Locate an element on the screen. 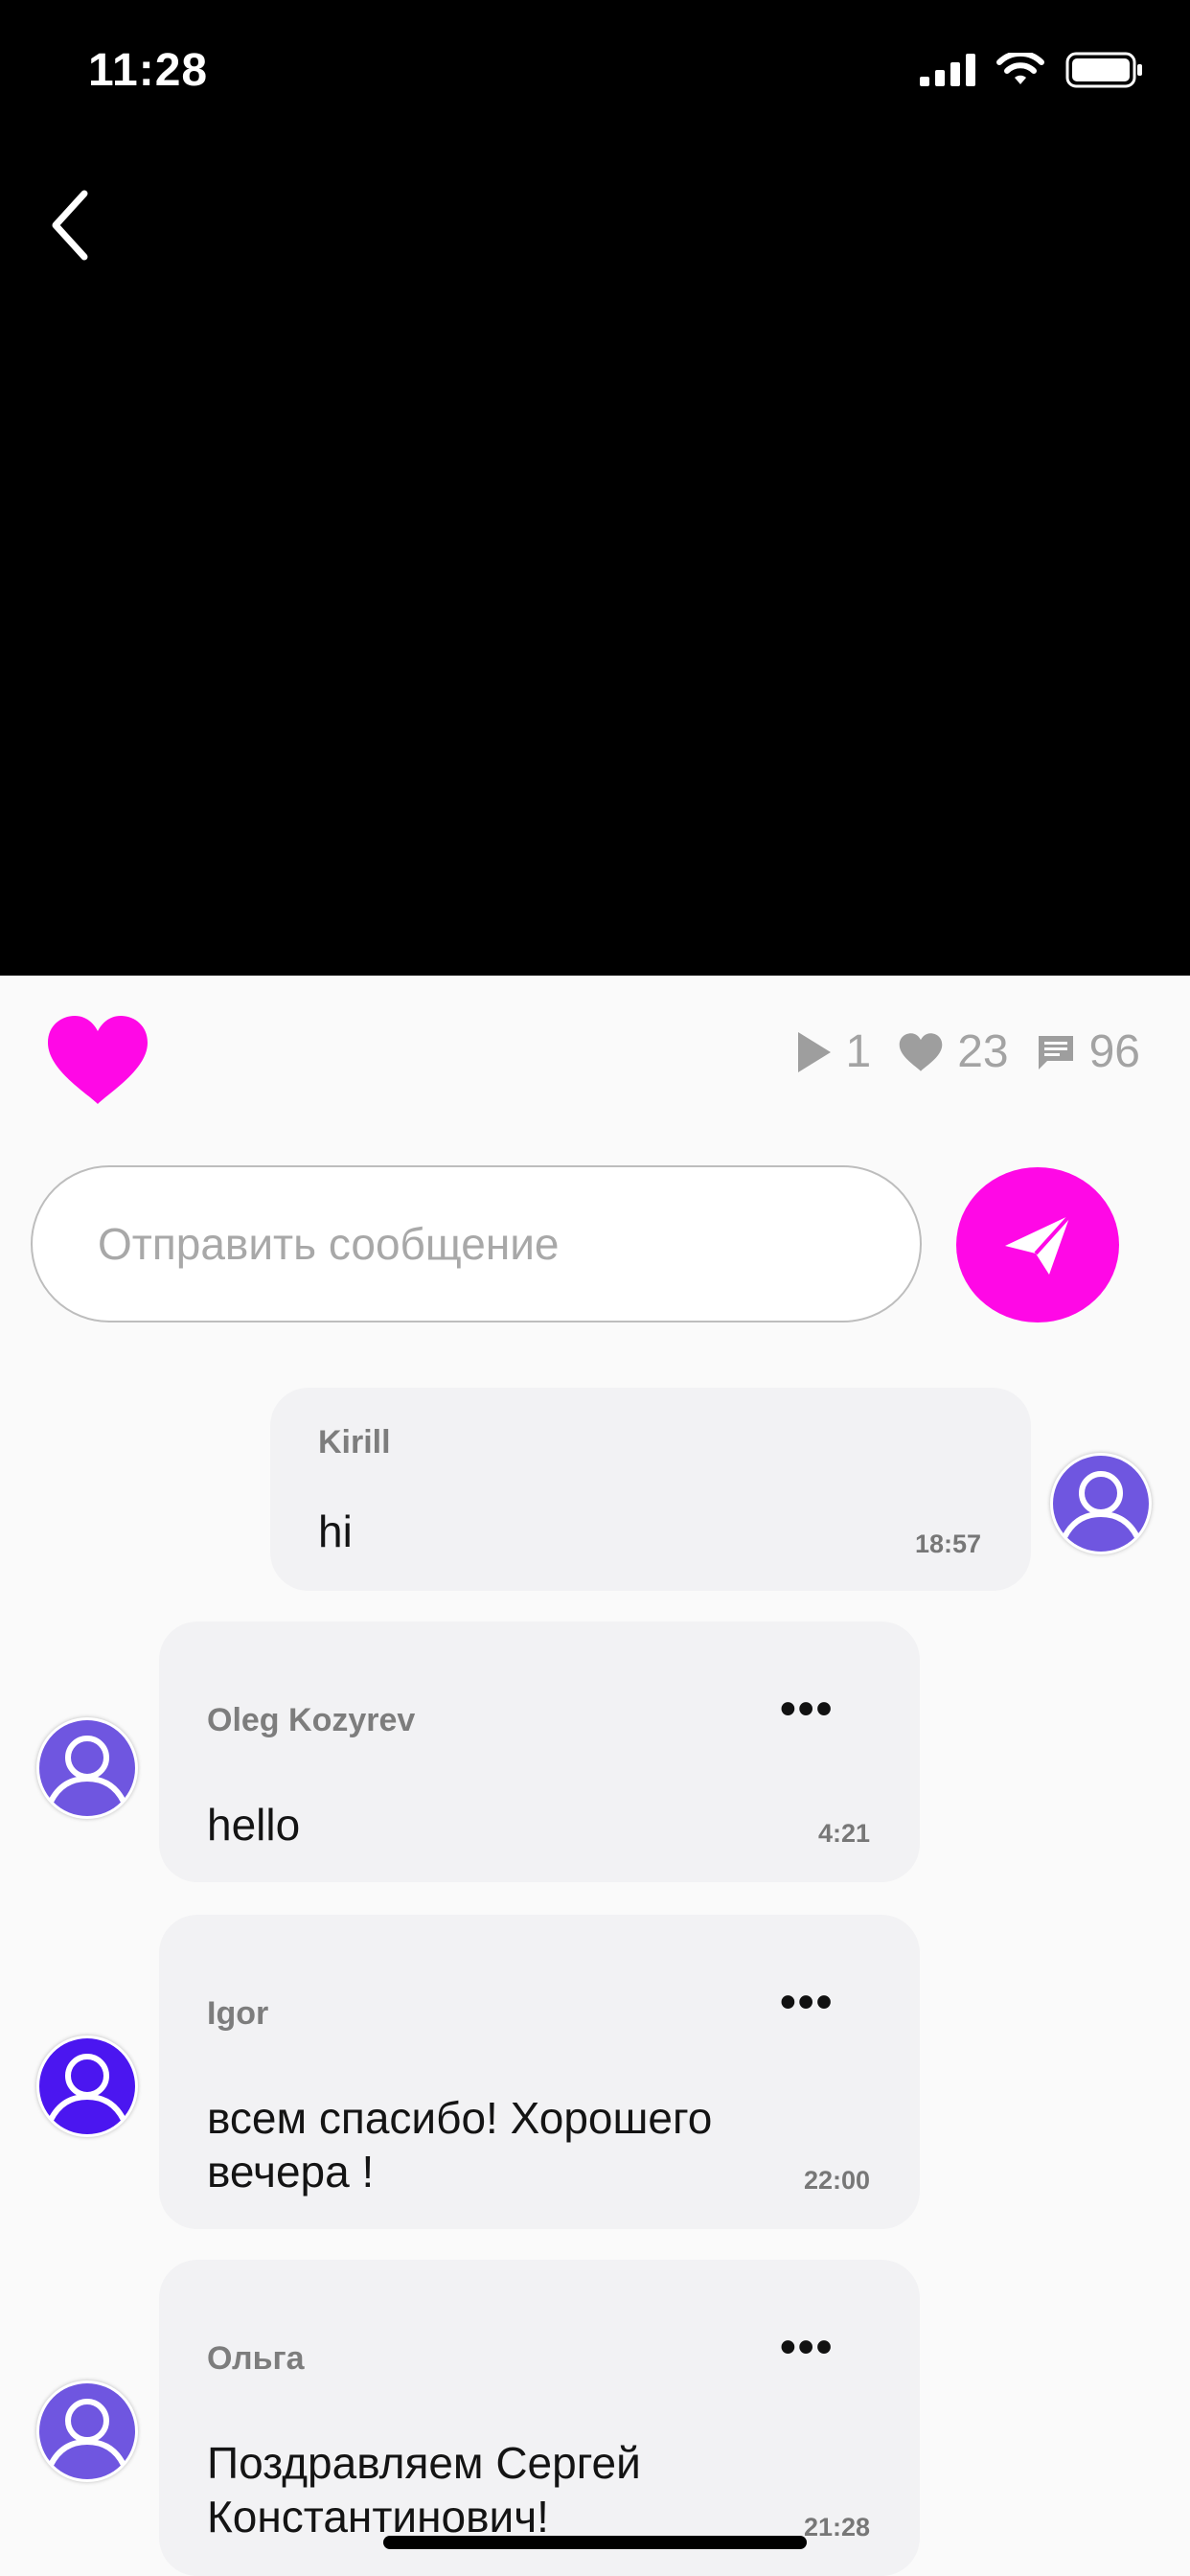 The image size is (1190, 2576). battery-icon is located at coordinates (1103, 70).